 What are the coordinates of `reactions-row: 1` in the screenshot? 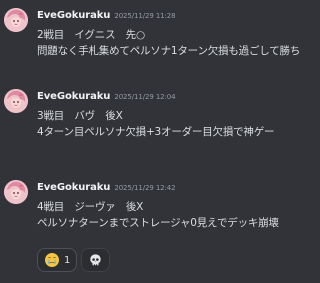 It's located at (74, 260).